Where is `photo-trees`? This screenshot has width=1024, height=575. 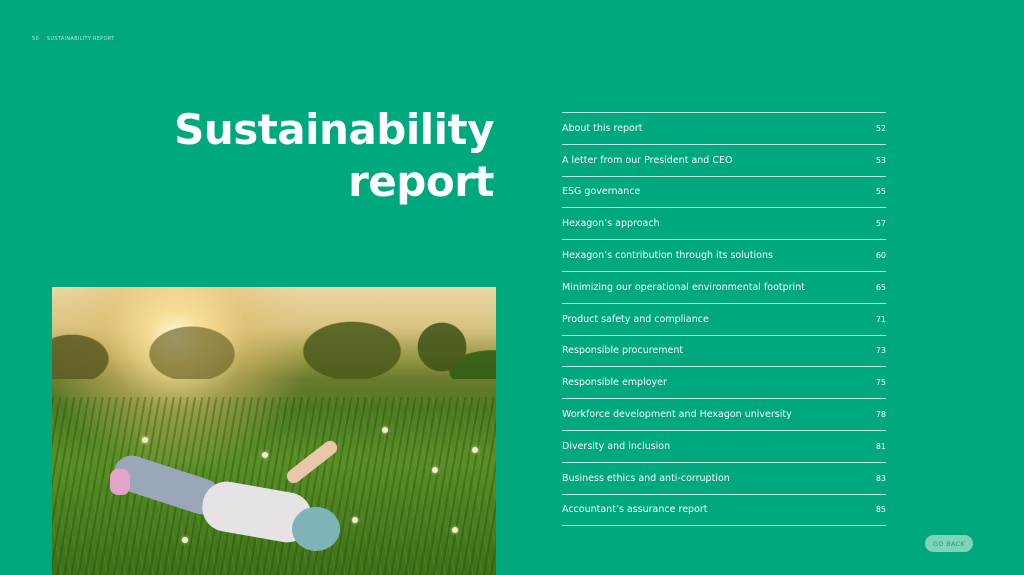 photo-trees is located at coordinates (274, 344).